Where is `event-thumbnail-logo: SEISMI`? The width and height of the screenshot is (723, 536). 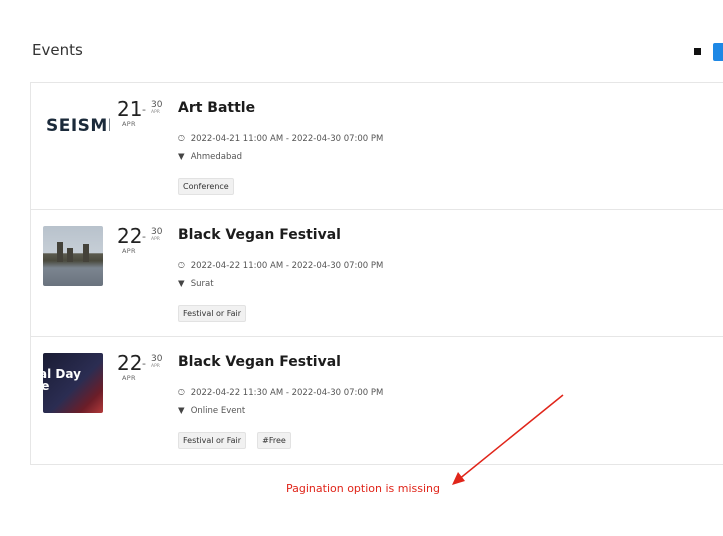 event-thumbnail-logo: SEISMI is located at coordinates (78, 128).